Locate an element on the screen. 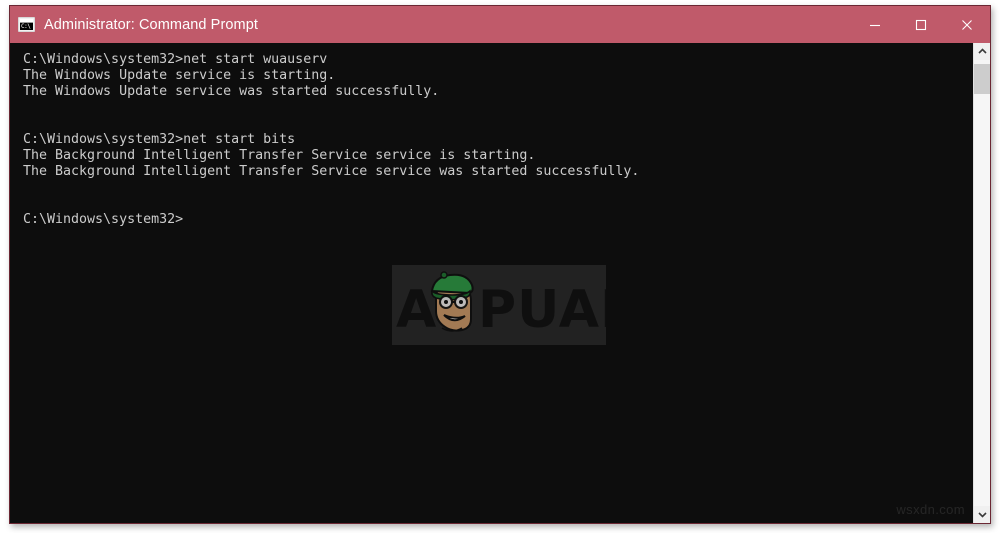 This screenshot has width=1000, height=533. console-scrollbar is located at coordinates (981, 283).